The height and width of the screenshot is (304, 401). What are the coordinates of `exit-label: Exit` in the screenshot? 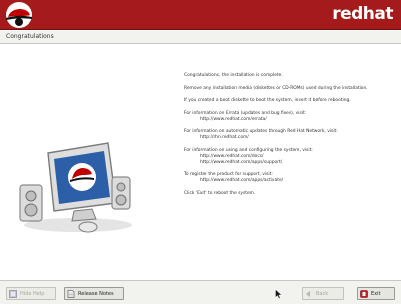 It's located at (376, 293).